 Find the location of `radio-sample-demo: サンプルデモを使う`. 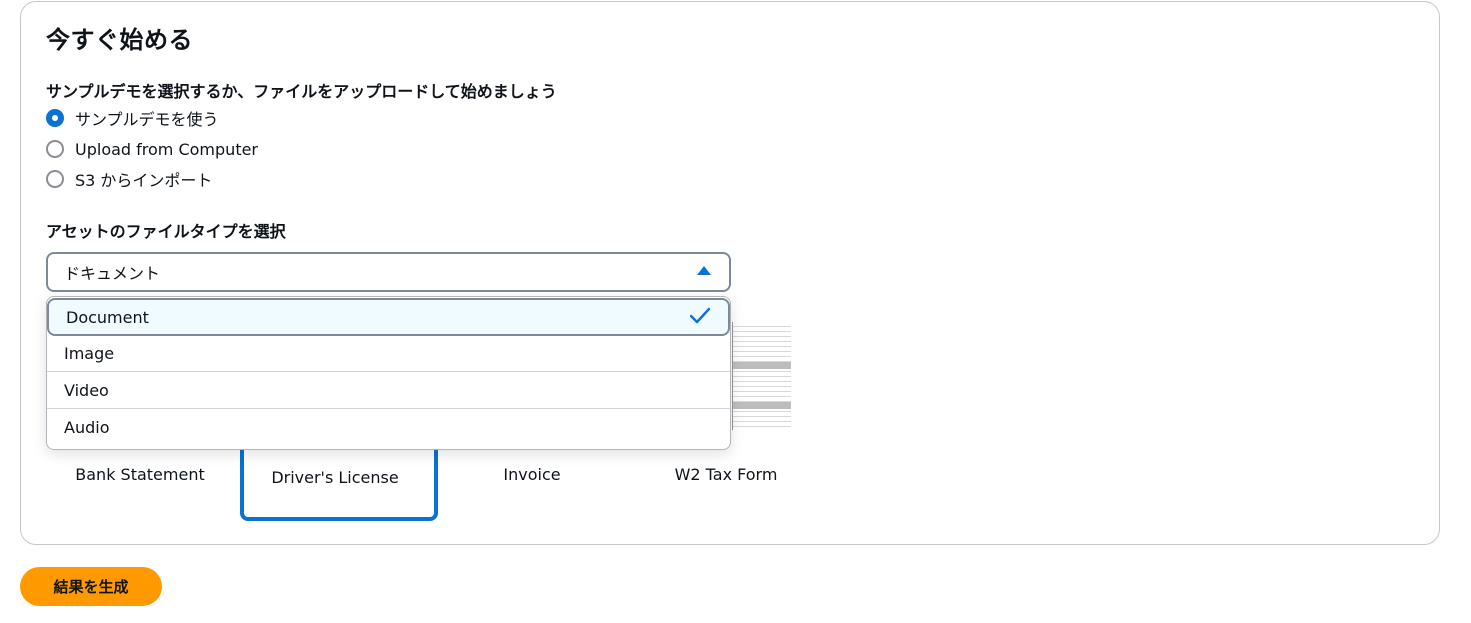

radio-sample-demo: サンプルデモを使う is located at coordinates (132, 118).